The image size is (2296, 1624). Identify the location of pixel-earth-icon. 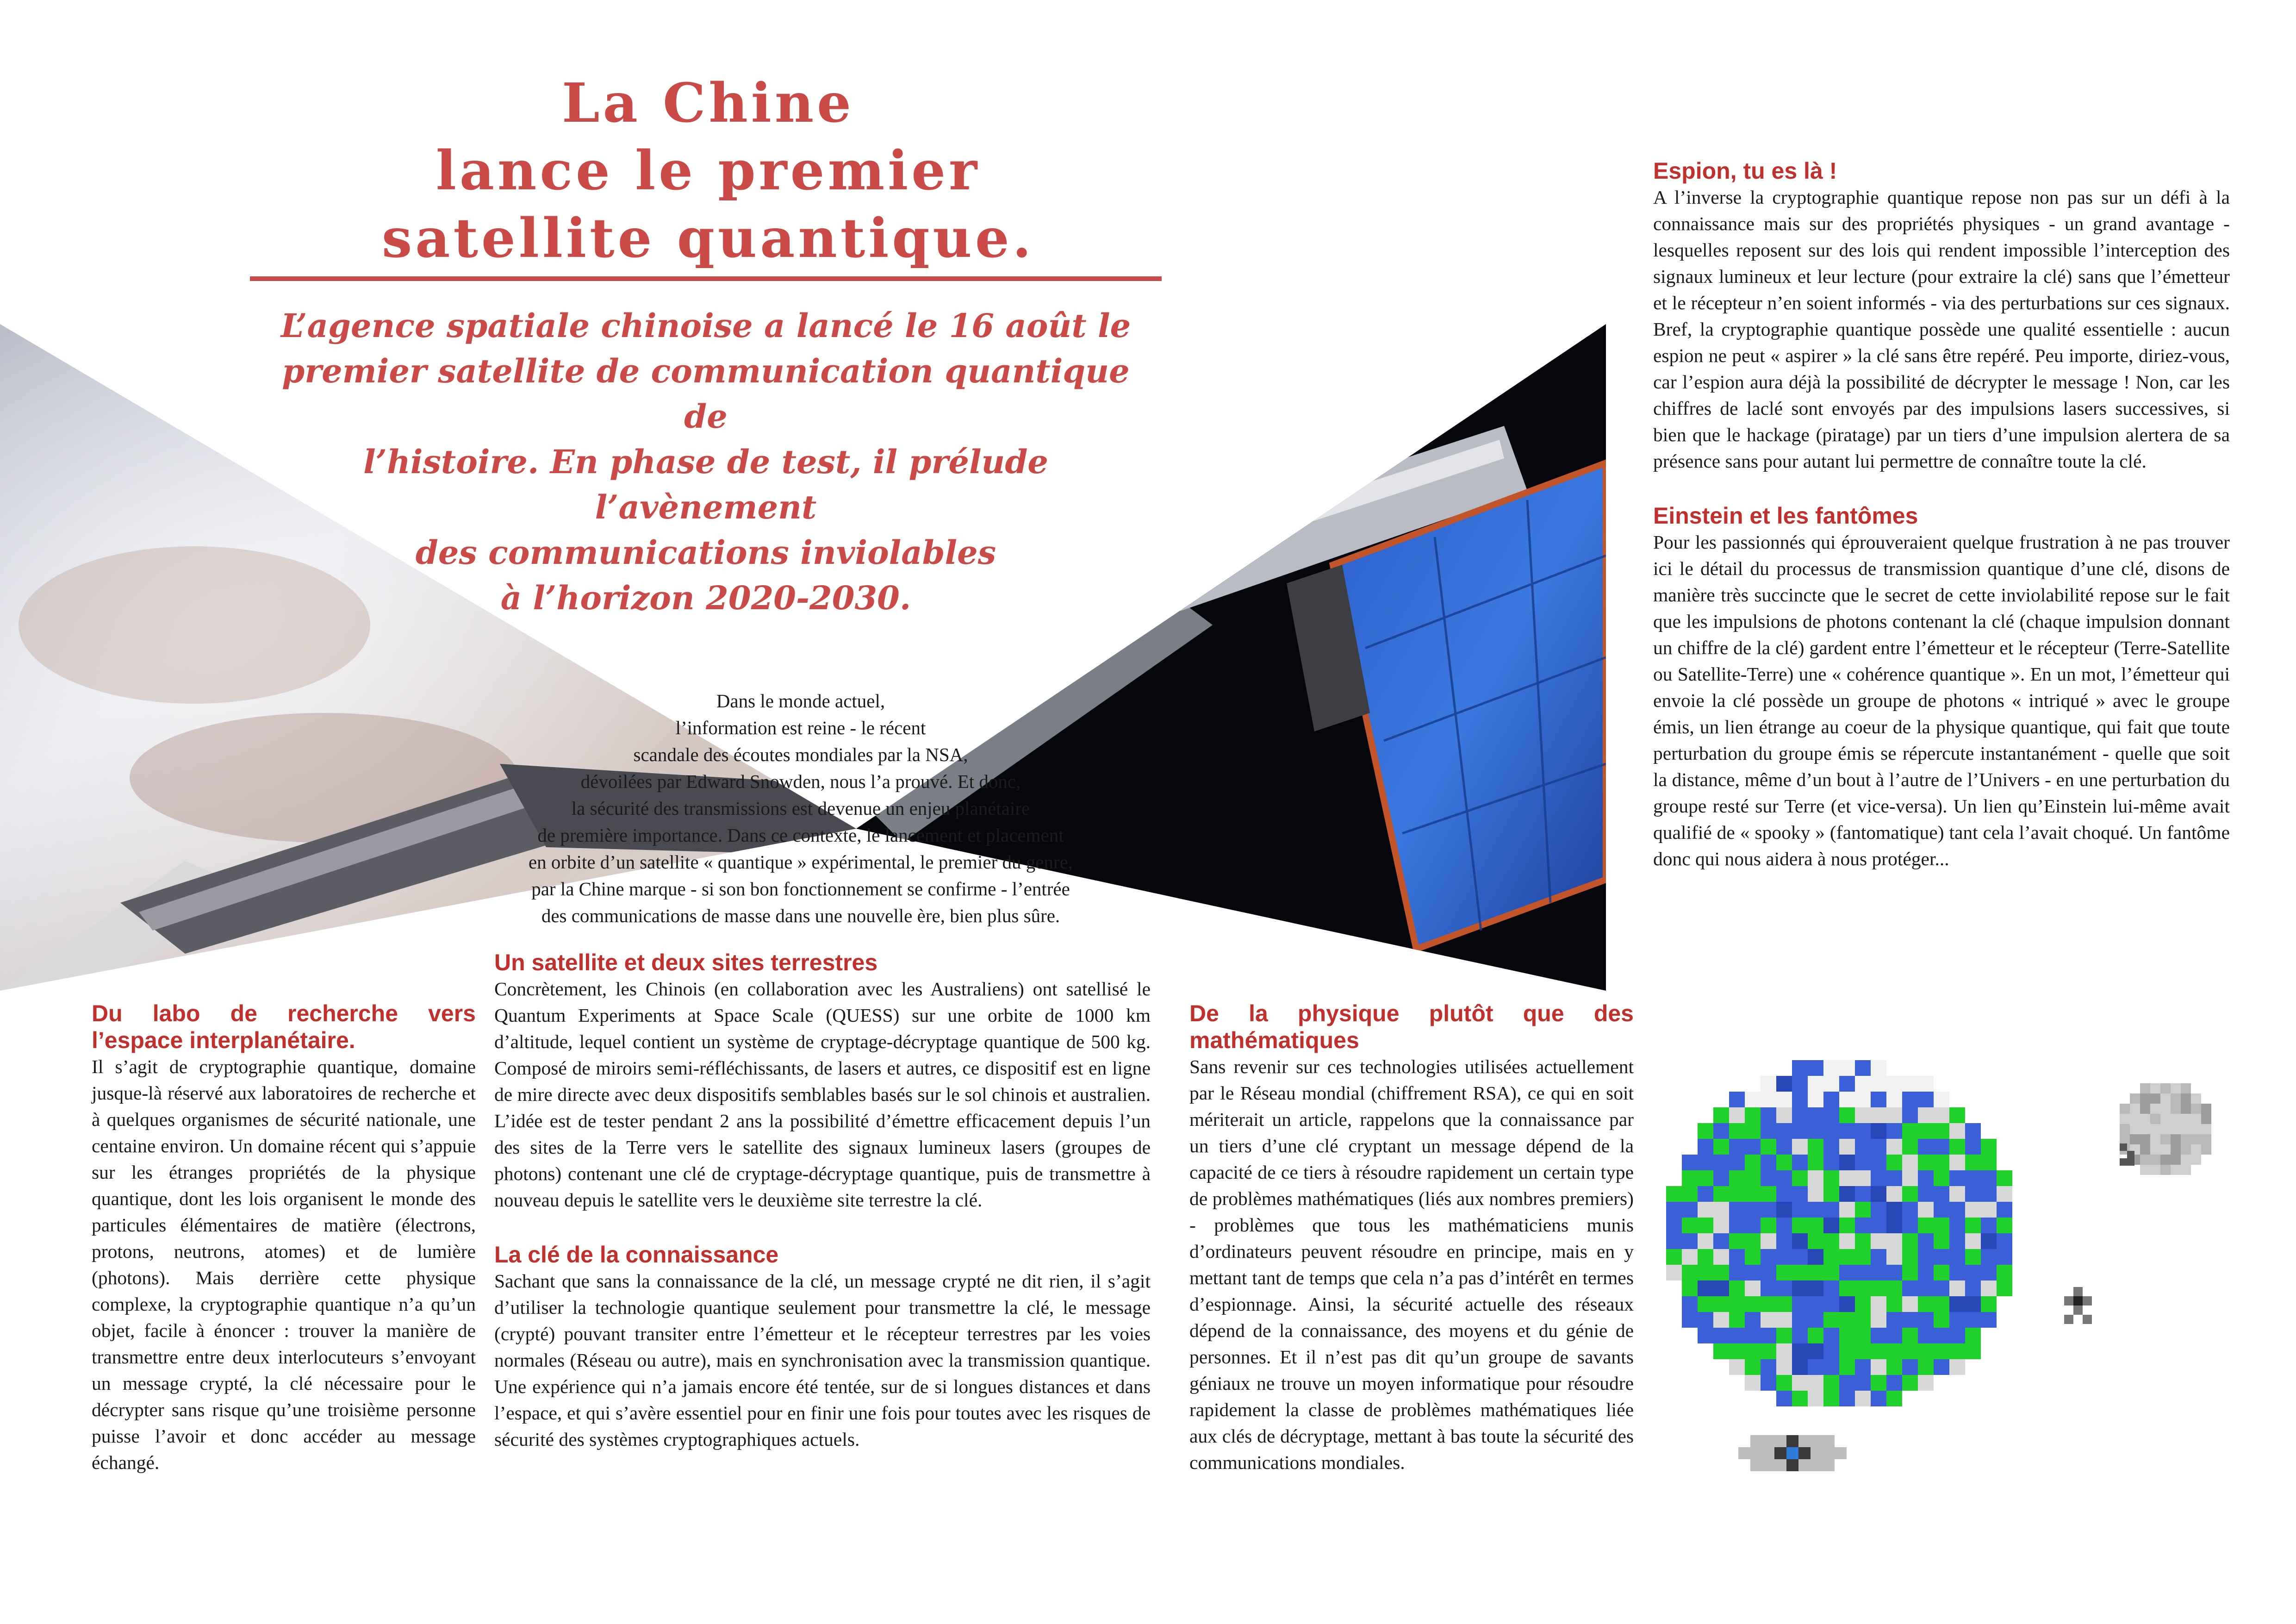
(1839, 1233).